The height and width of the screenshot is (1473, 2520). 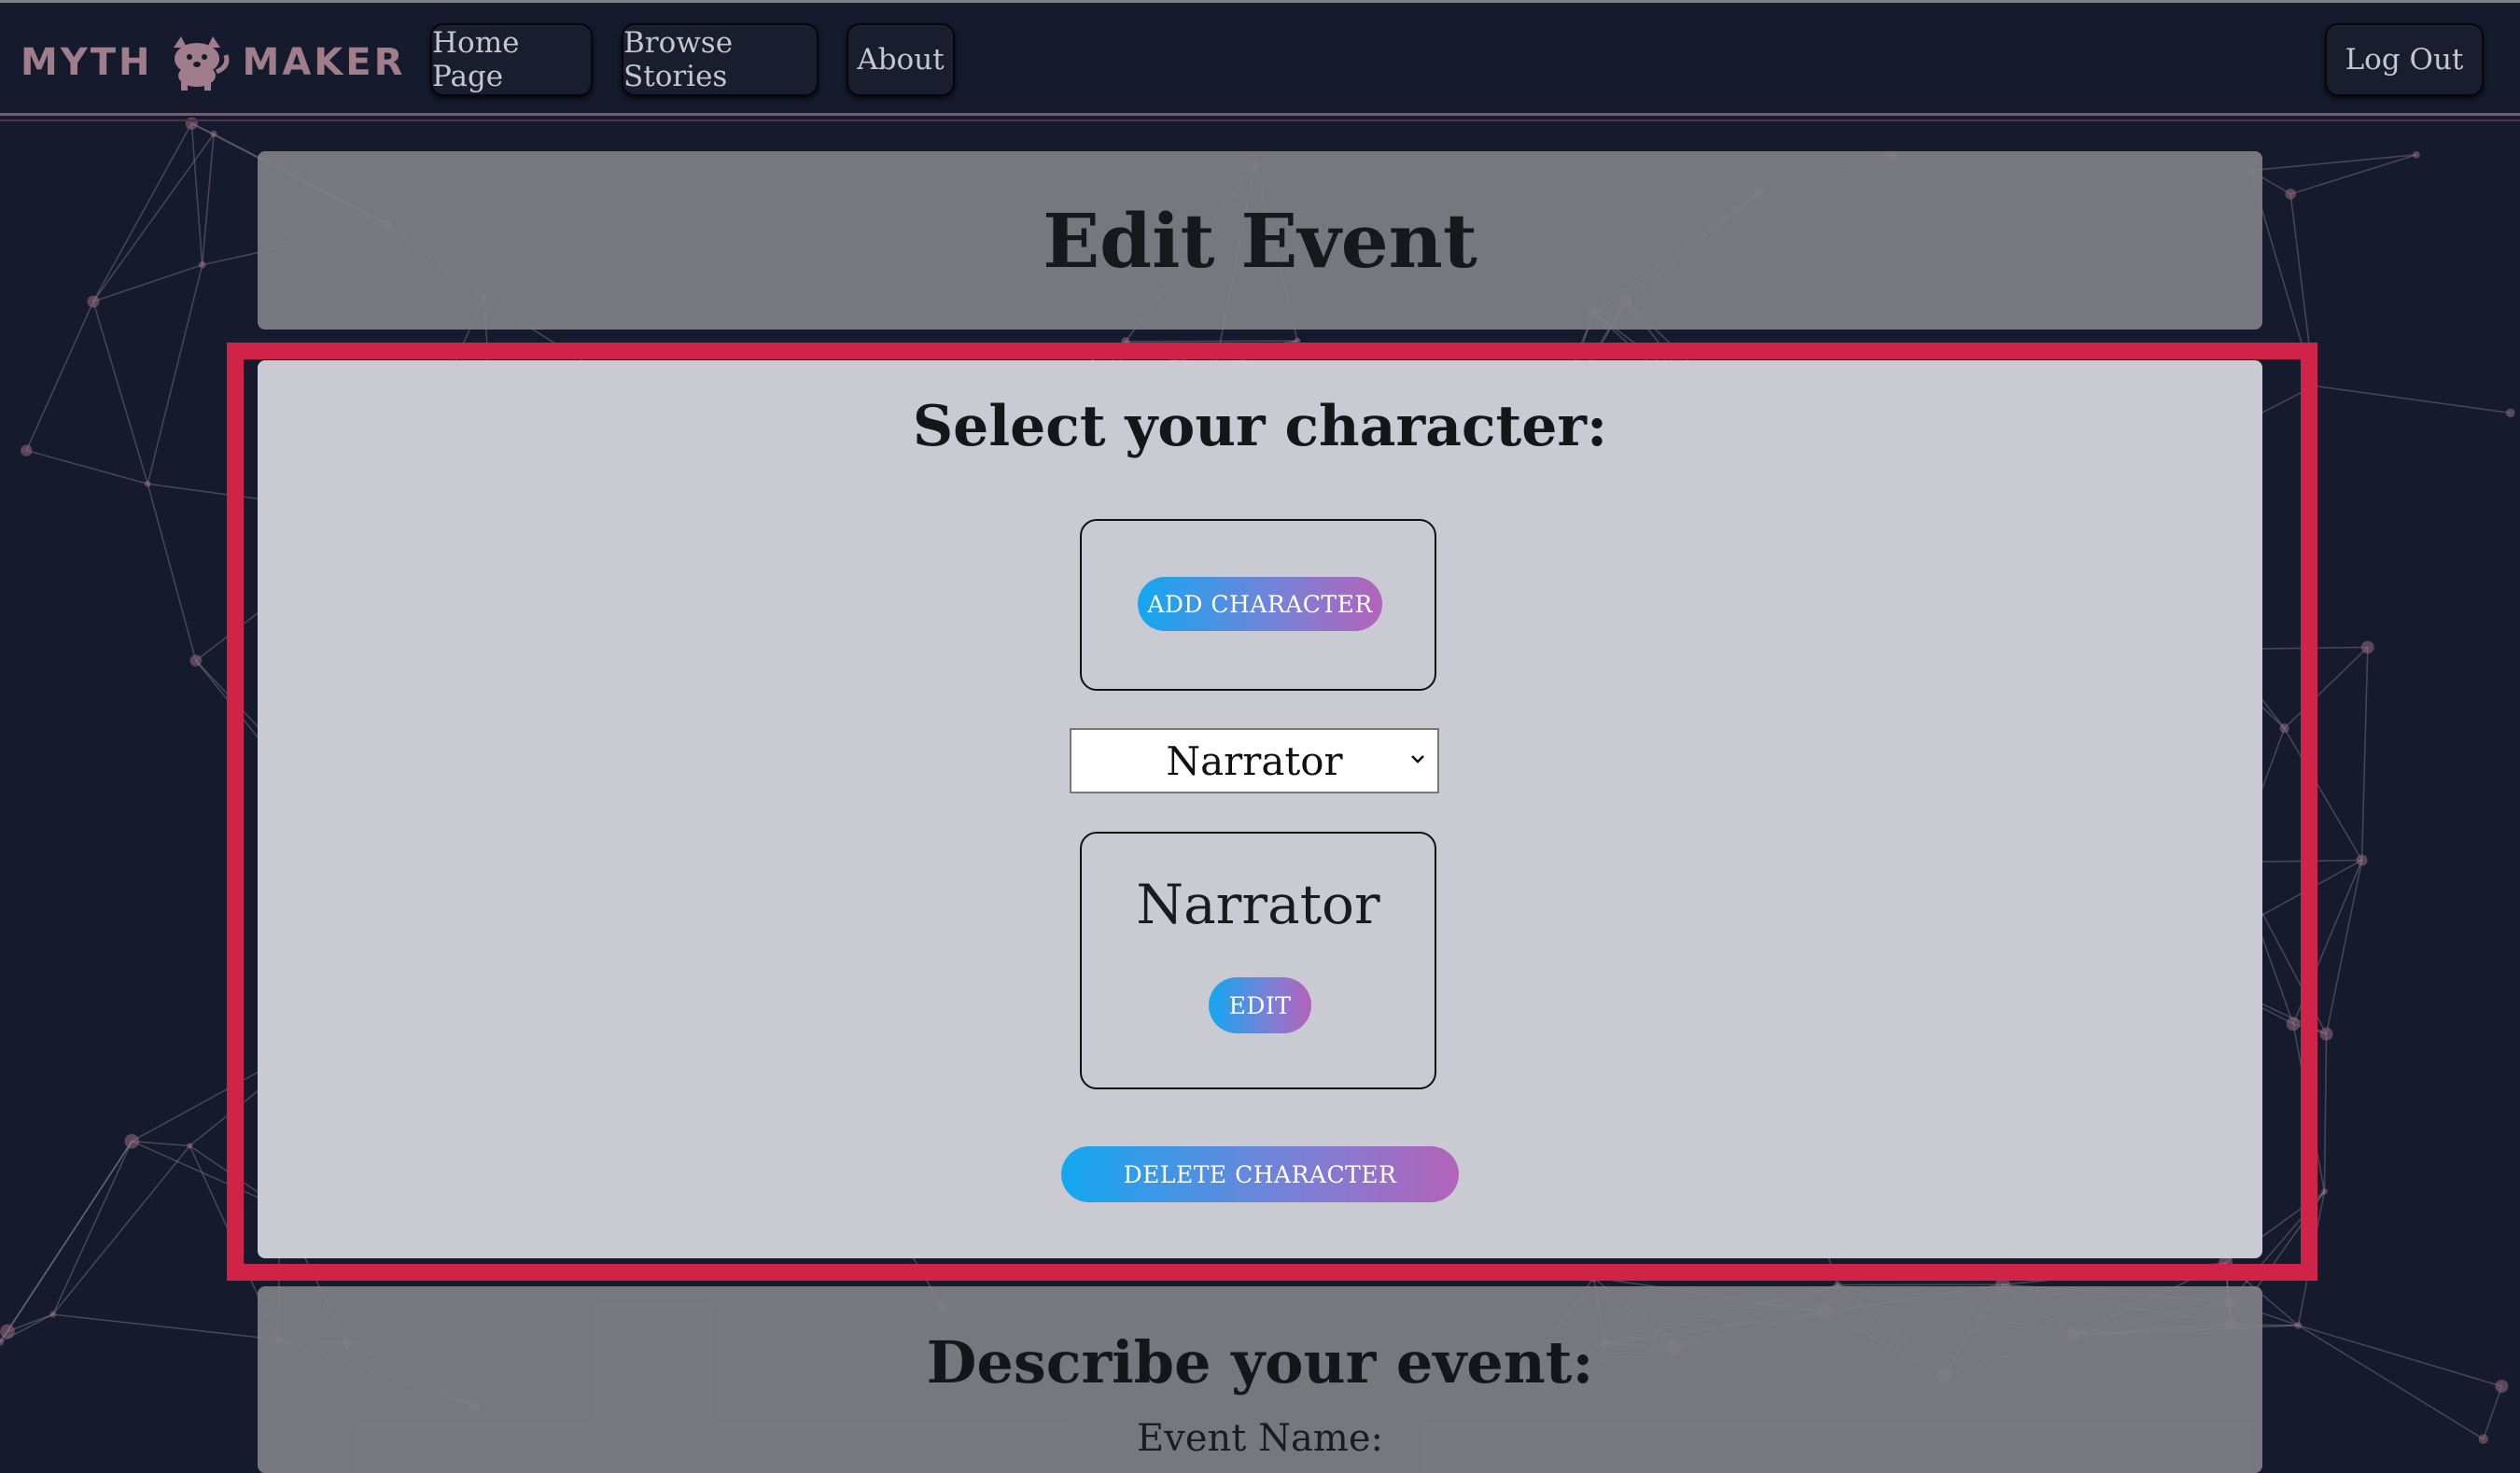 I want to click on logo-text-myth: MYTH, so click(x=87, y=62).